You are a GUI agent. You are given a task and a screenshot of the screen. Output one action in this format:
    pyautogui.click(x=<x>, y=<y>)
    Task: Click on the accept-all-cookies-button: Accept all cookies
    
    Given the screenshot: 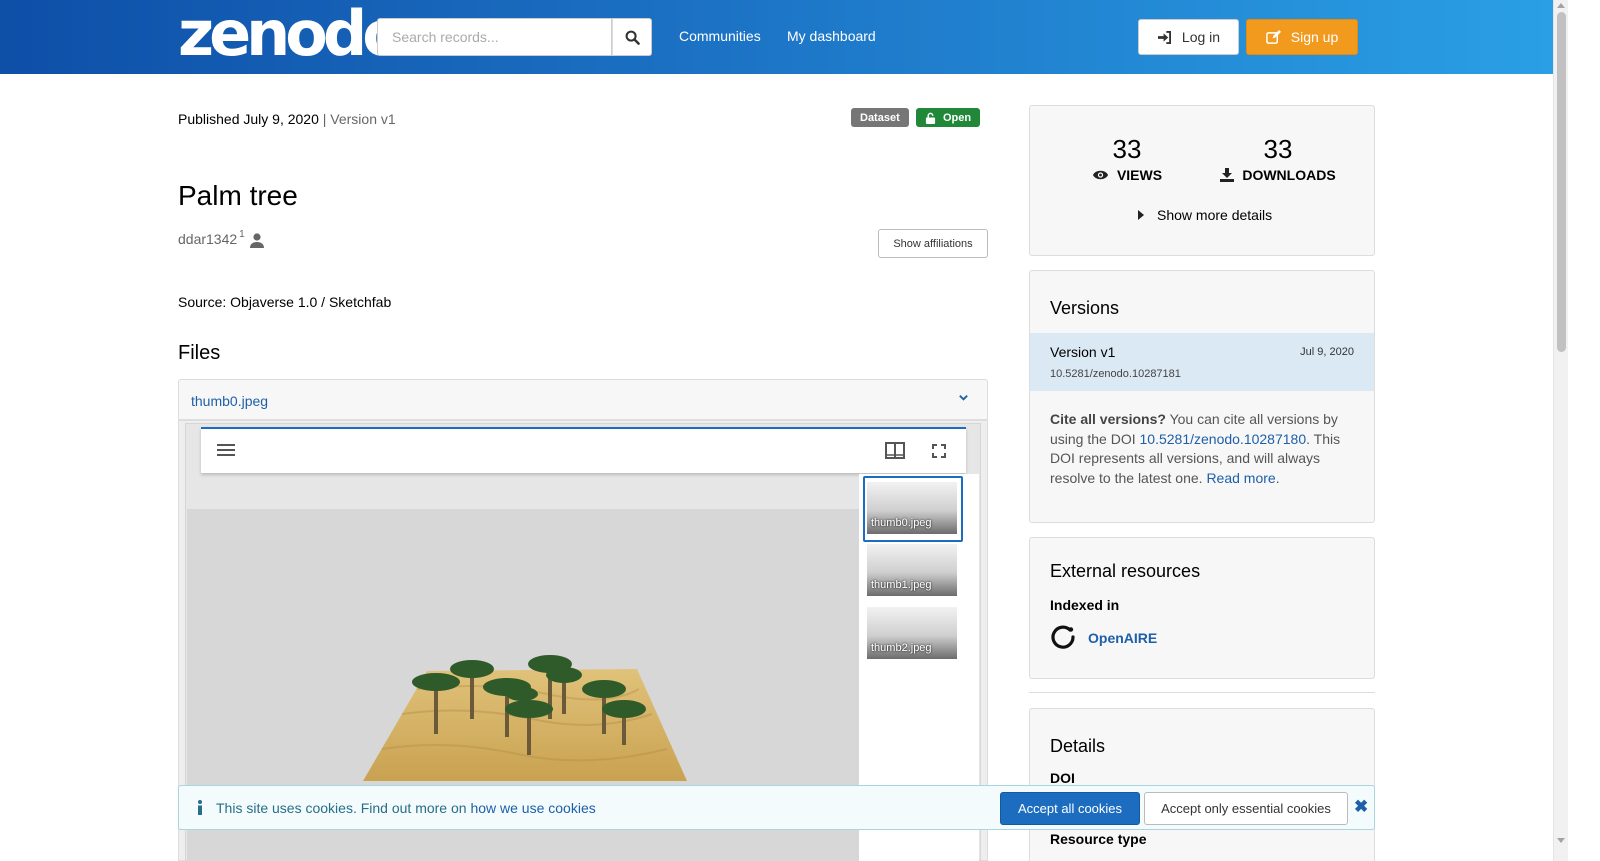 What is the action you would take?
    pyautogui.click(x=1070, y=808)
    